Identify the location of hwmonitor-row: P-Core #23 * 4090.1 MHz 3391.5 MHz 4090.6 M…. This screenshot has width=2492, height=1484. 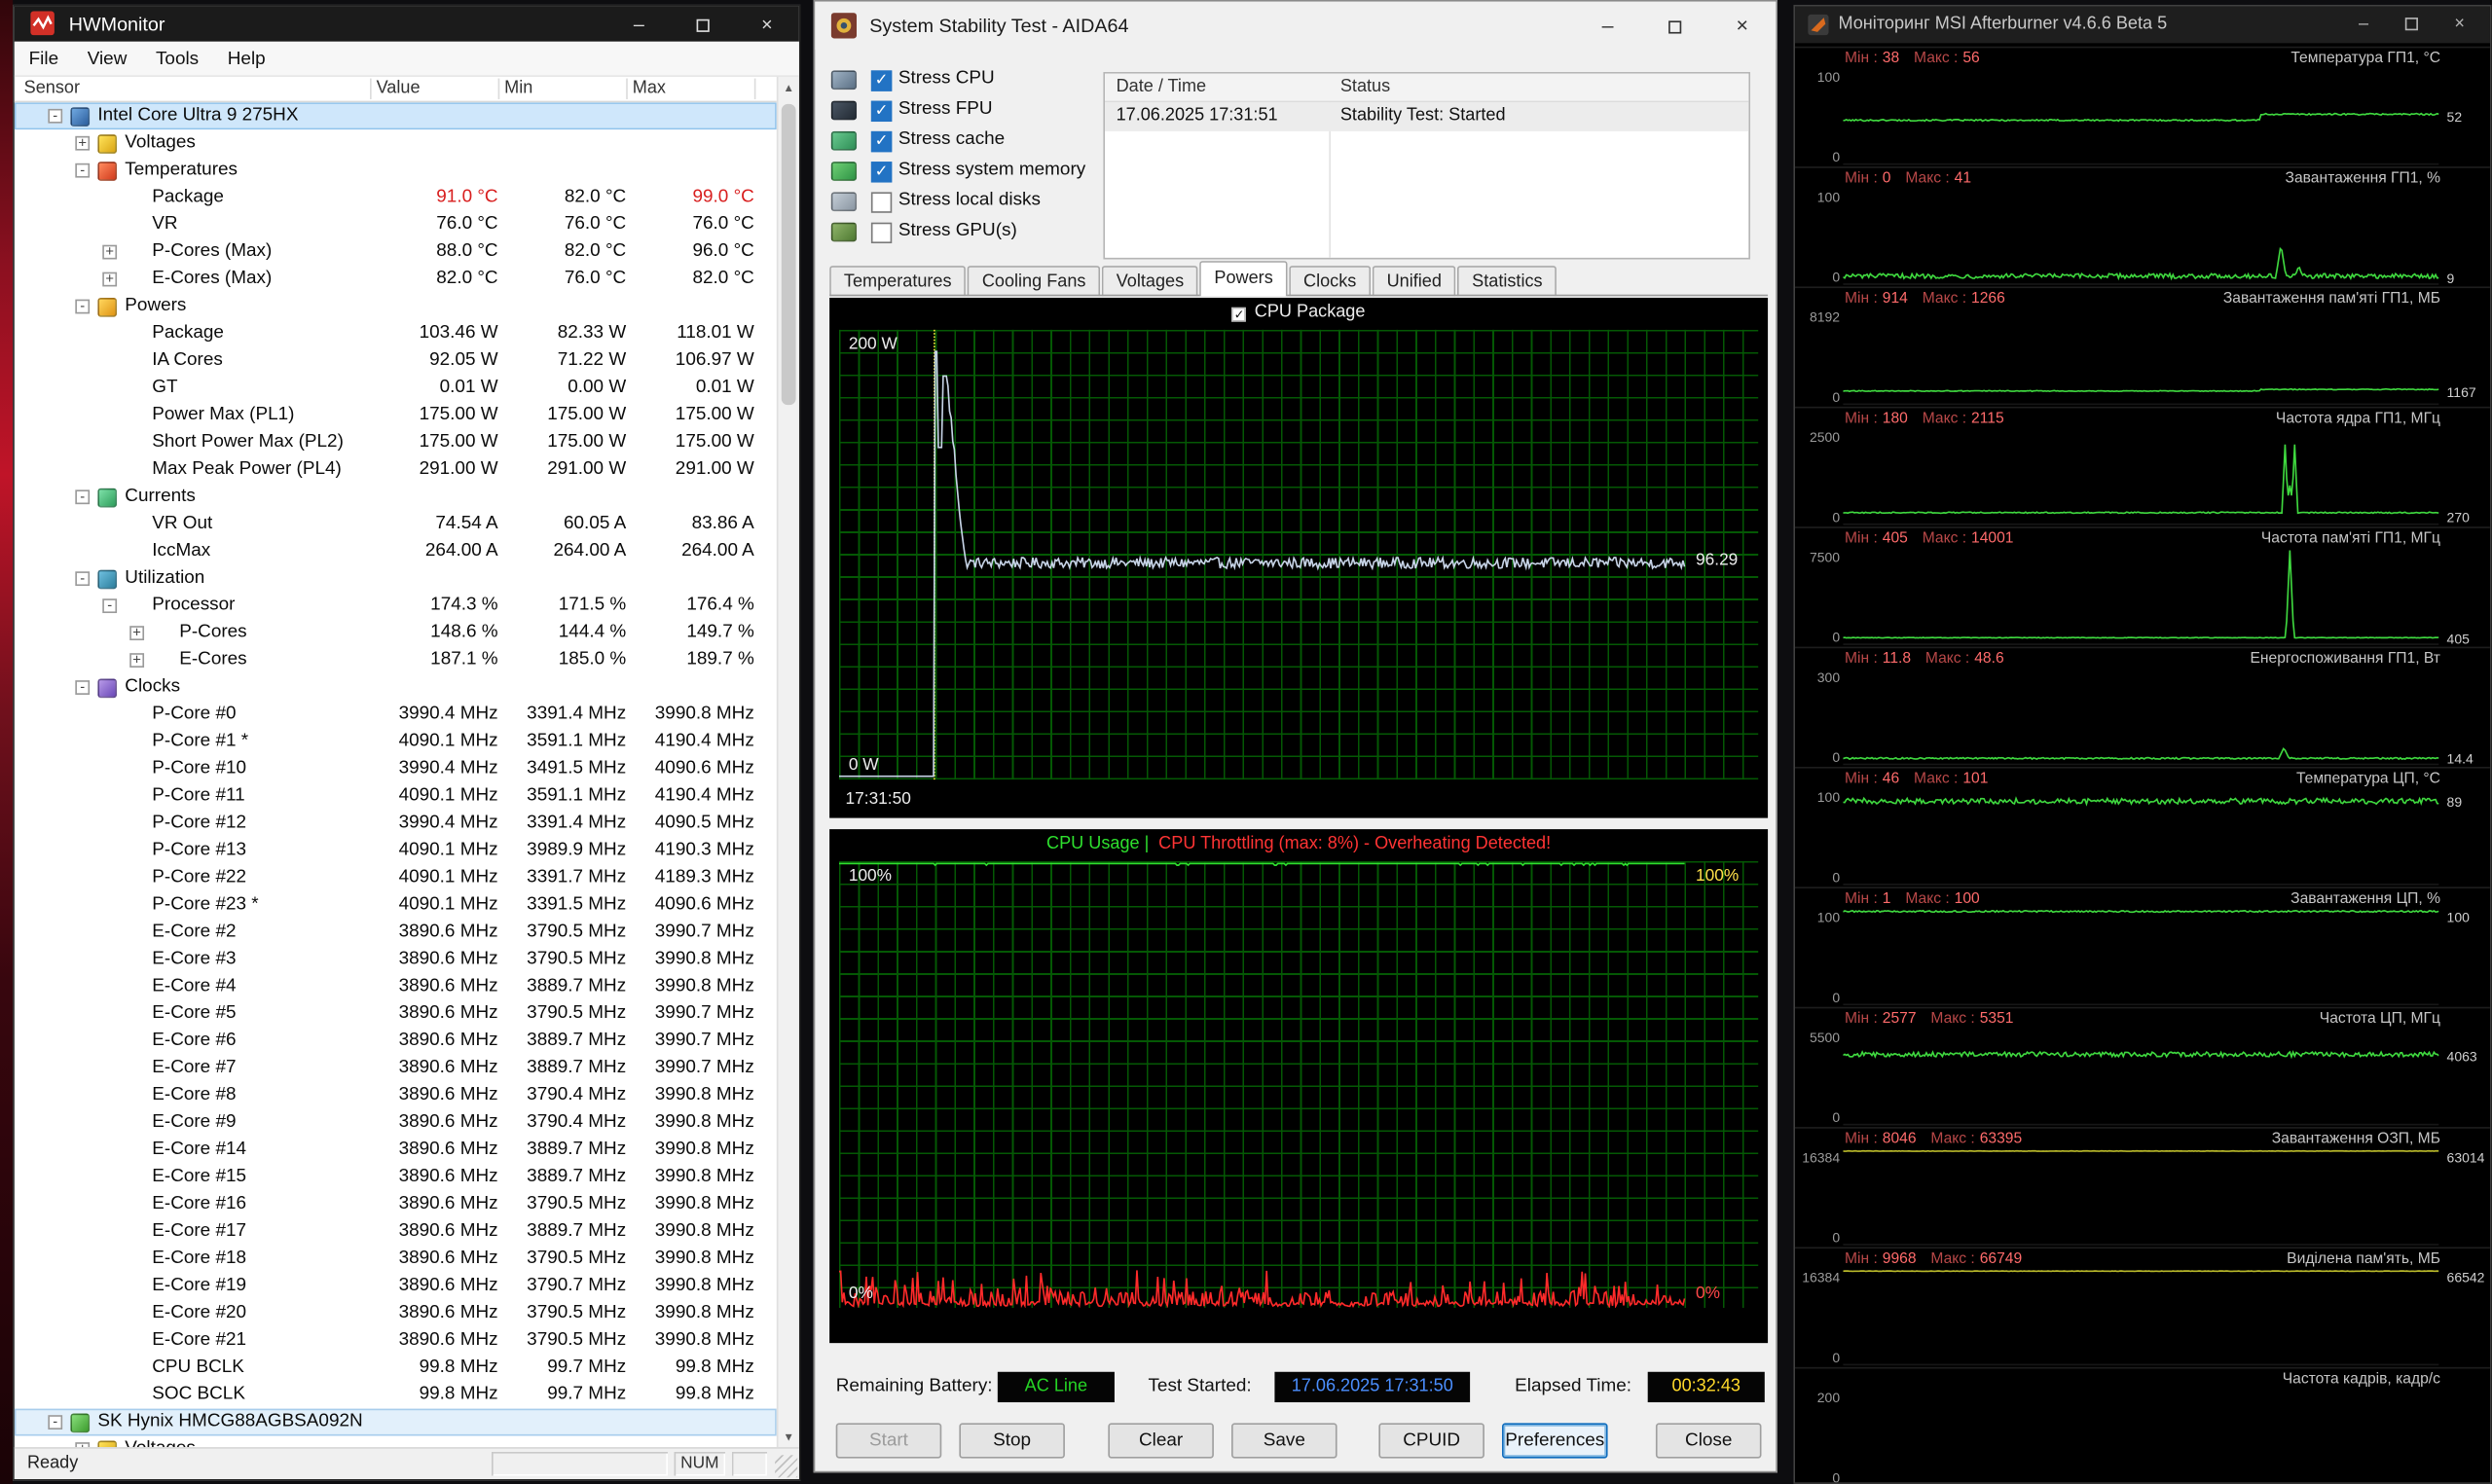
(396, 905).